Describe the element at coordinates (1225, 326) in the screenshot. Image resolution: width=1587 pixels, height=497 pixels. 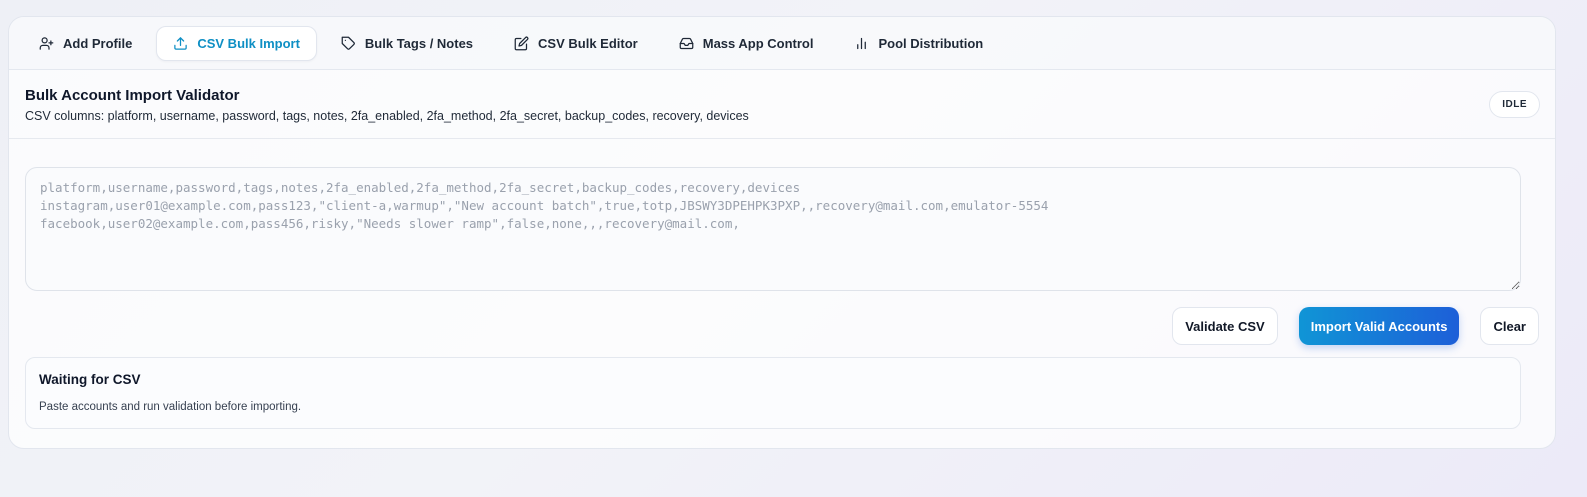
I see `validate-csv-button: Validate CSV` at that location.